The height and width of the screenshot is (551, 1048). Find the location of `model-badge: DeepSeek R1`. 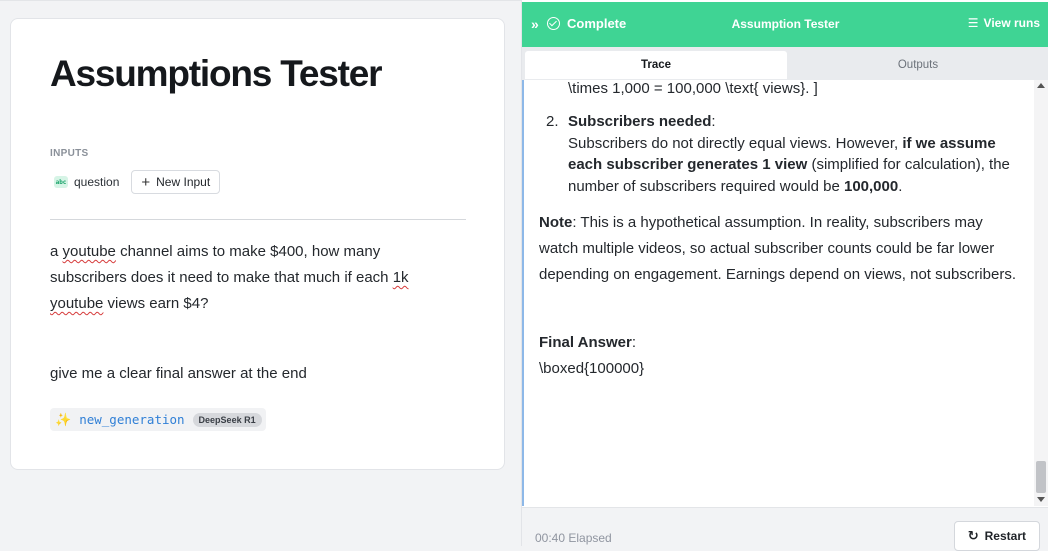

model-badge: DeepSeek R1 is located at coordinates (227, 419).